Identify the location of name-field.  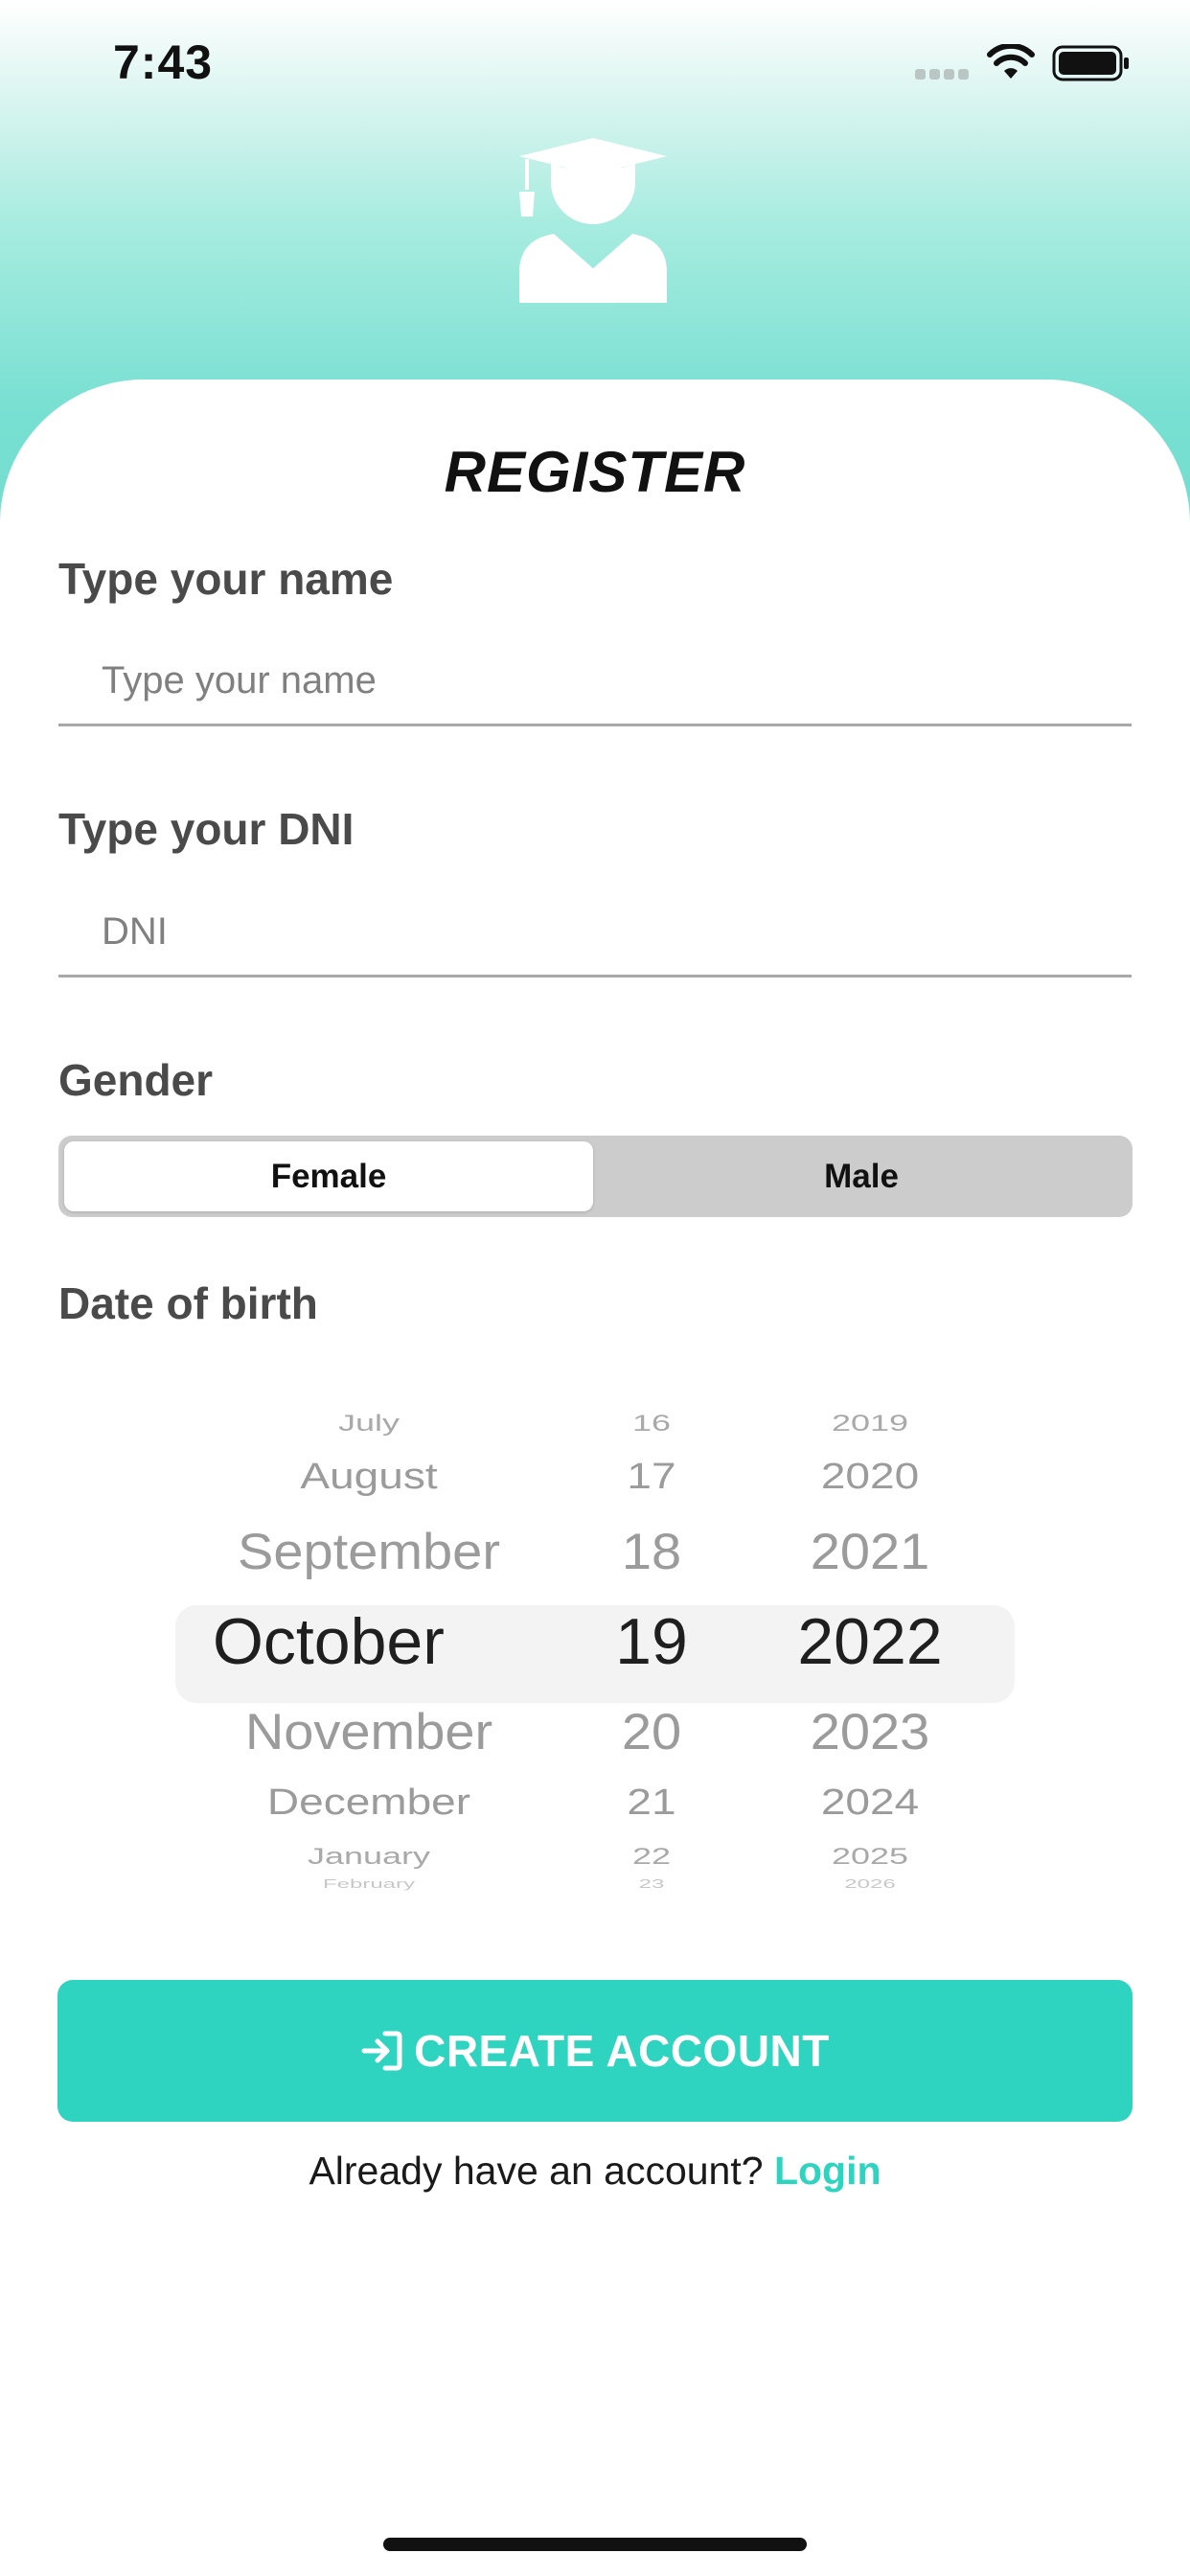
(595, 678).